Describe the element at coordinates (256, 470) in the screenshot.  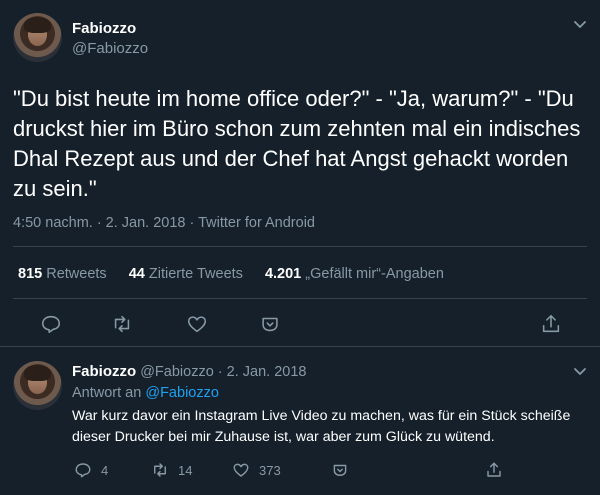
I see `like-button: 373` at that location.